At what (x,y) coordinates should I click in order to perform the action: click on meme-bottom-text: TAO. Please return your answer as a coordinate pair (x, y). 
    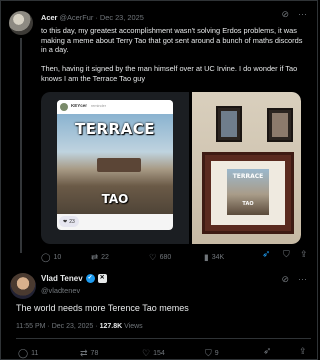
    Looking at the image, I should click on (115, 199).